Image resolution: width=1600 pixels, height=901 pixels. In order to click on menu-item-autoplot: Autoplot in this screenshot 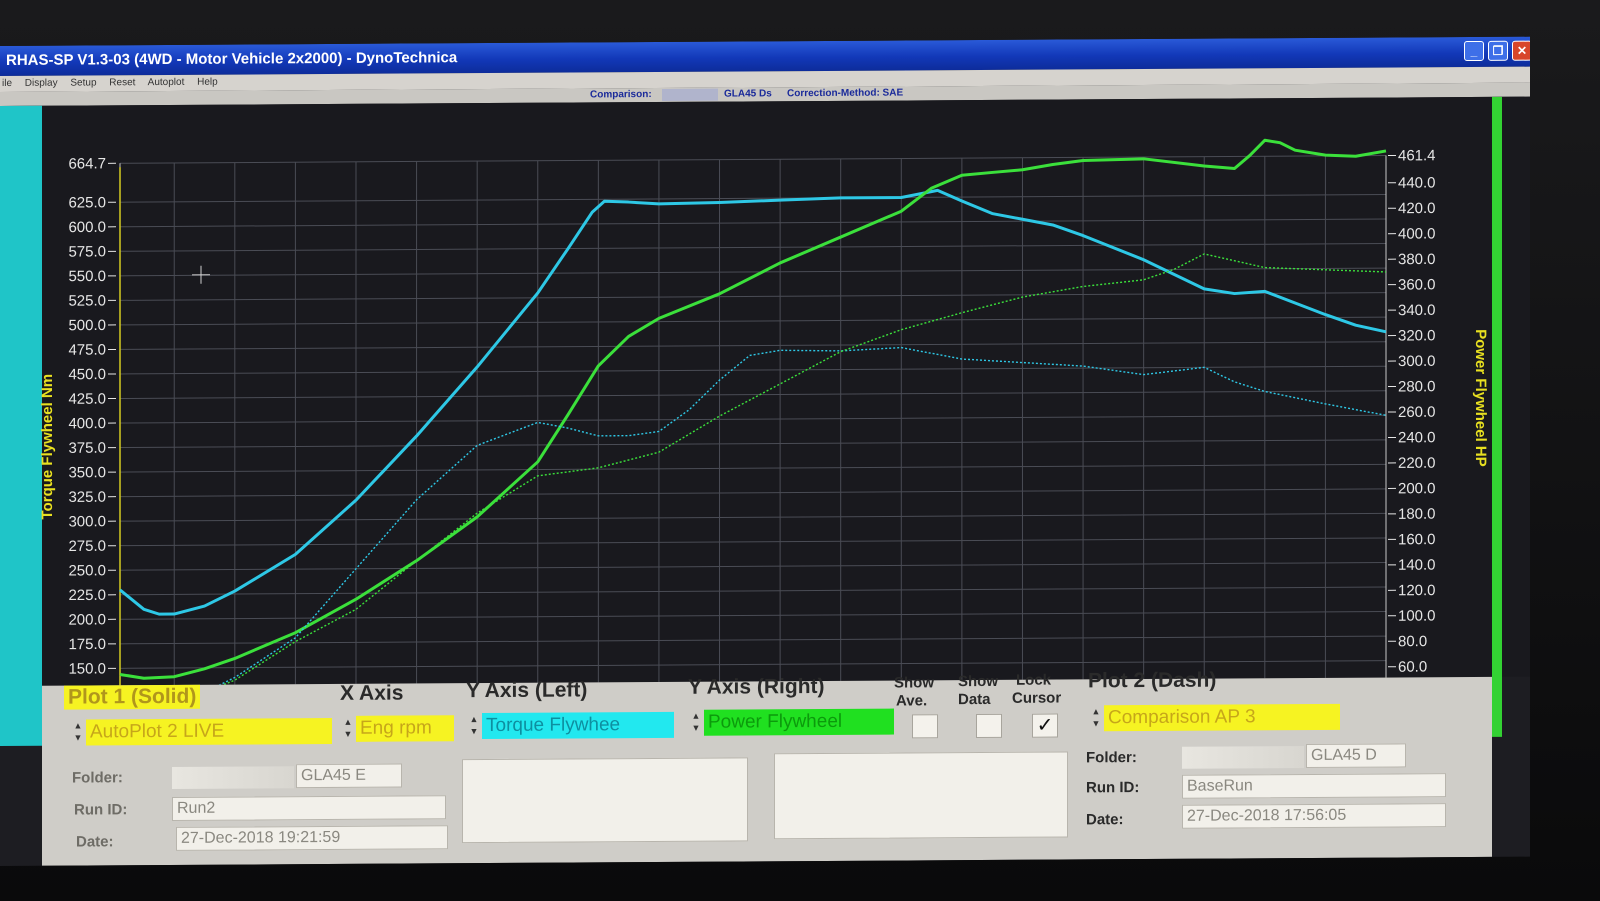, I will do `click(166, 82)`.